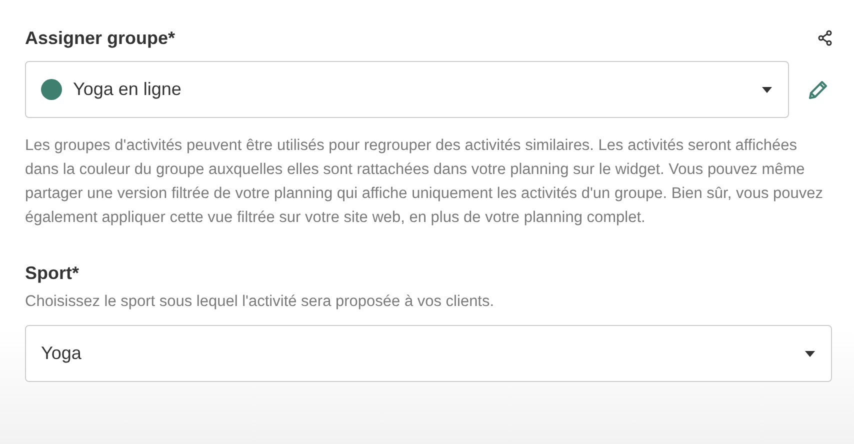  What do you see at coordinates (825, 38) in the screenshot?
I see `share-icon` at bounding box center [825, 38].